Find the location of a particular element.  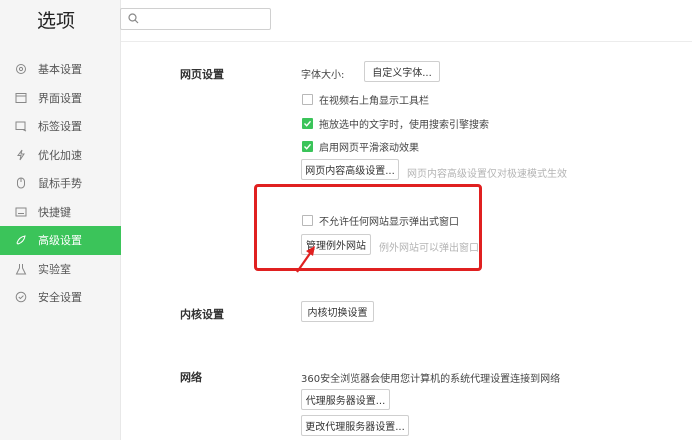

smooth-scroll-checkbox-row: 启用网页平滑滚动效果 is located at coordinates (360, 146).